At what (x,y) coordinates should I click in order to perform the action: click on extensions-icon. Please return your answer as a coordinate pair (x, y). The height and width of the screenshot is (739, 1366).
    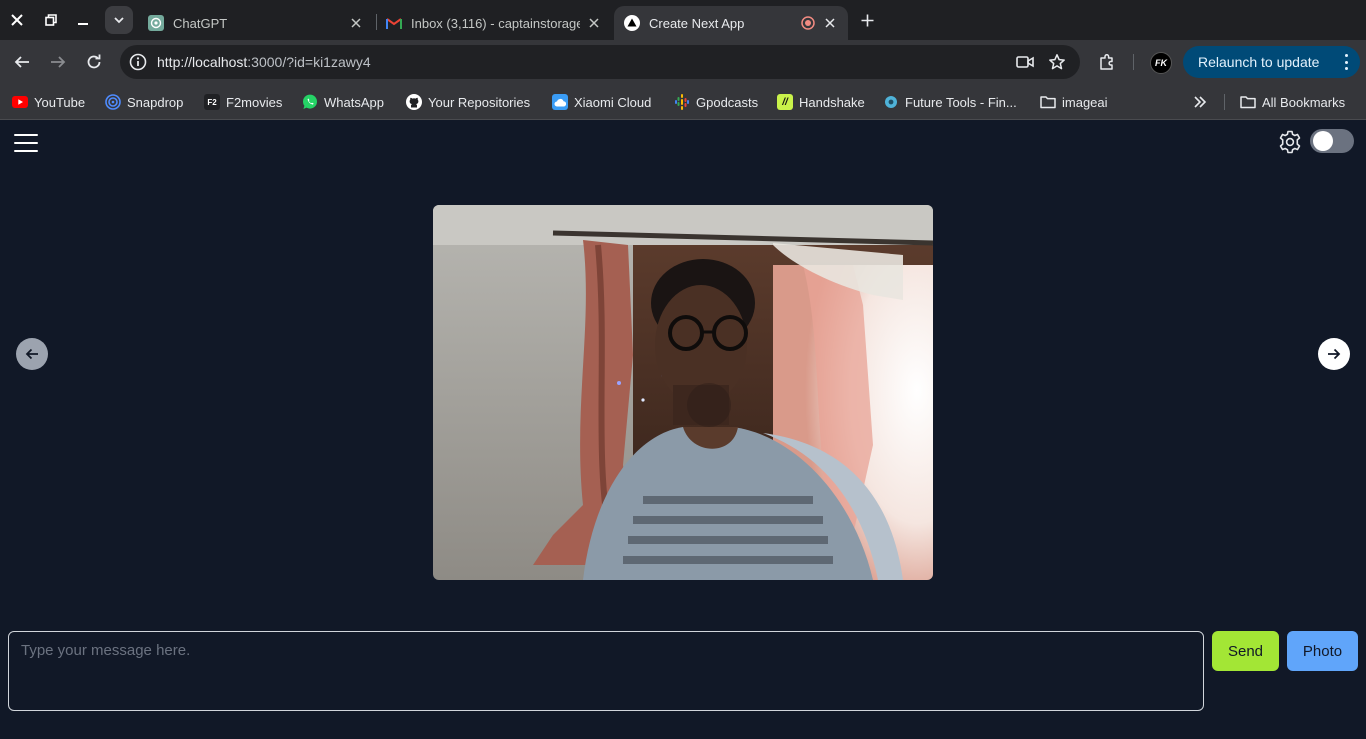
    Looking at the image, I should click on (1107, 62).